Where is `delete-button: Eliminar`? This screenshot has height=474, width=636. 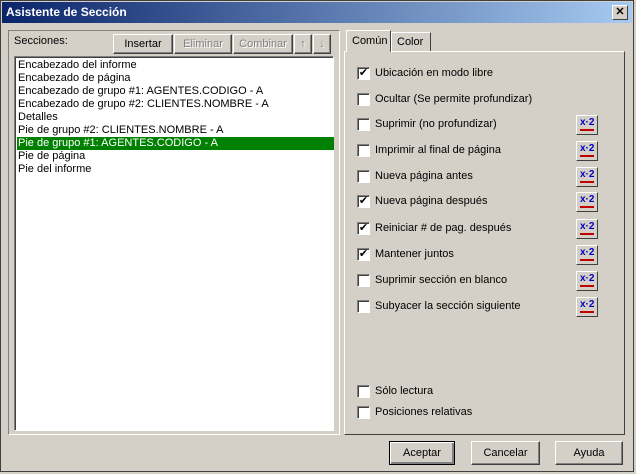 delete-button: Eliminar is located at coordinates (203, 44).